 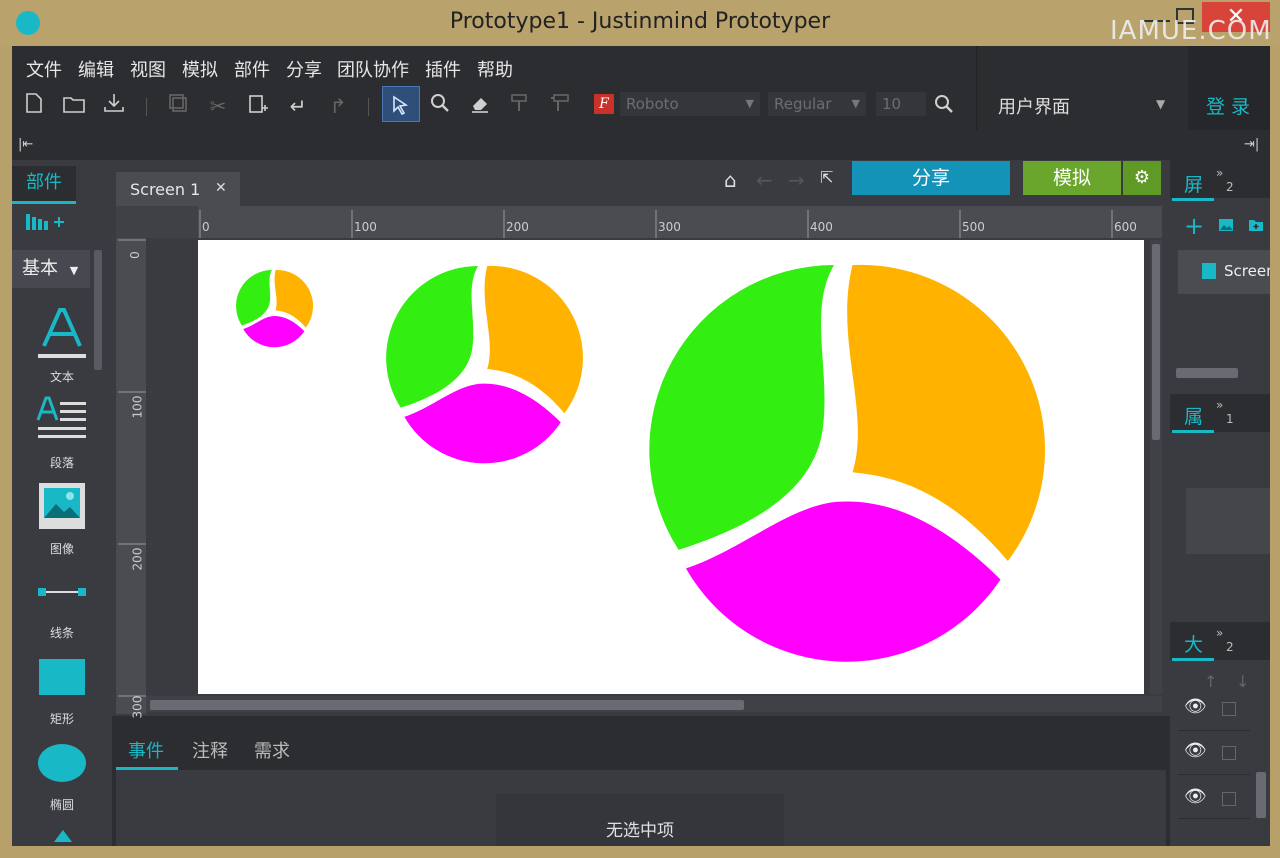 I want to click on screens-count: 2, so click(x=1230, y=187).